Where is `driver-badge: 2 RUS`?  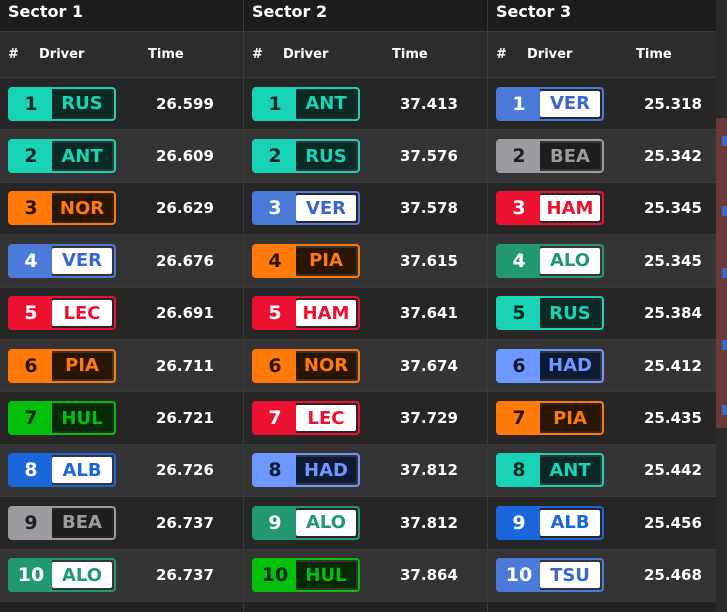
driver-badge: 2 RUS is located at coordinates (306, 156).